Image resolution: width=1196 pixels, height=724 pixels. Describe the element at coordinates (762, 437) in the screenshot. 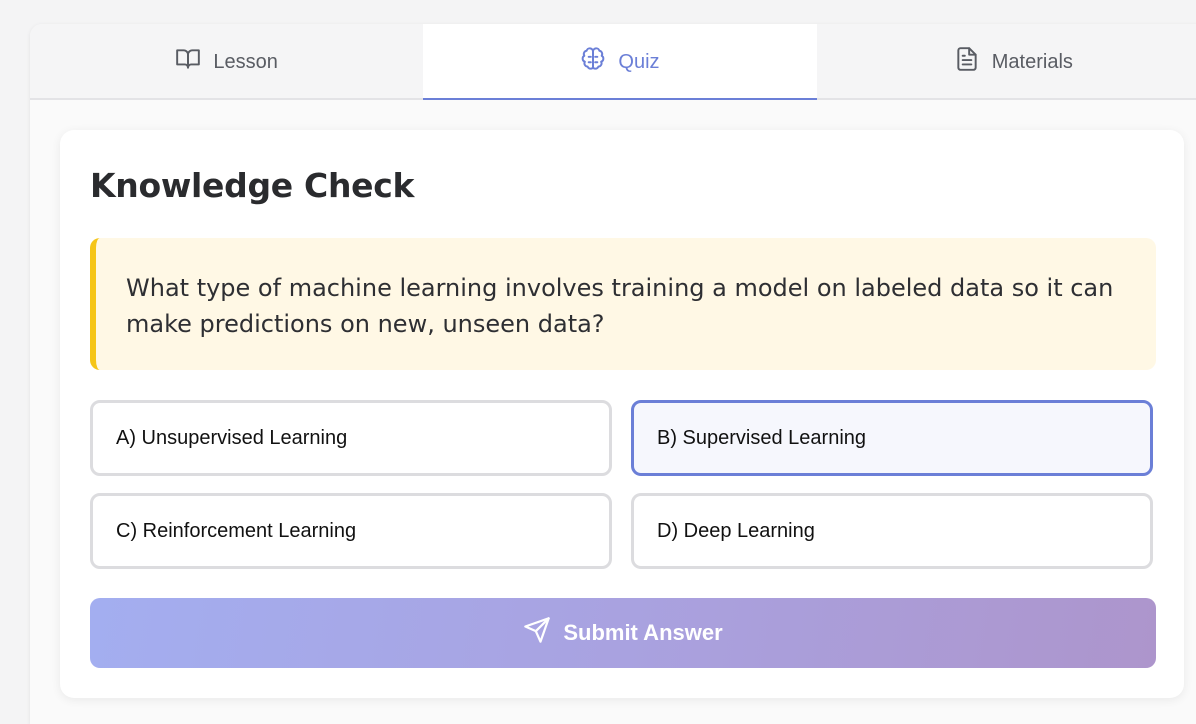

I see `option-b-label: B) Supervised Learning` at that location.